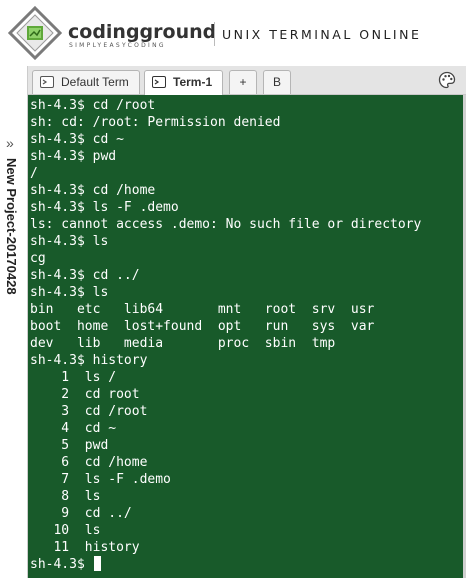  Describe the element at coordinates (104, 207) in the screenshot. I see `terminal-line: sh-4.3$ ls -F .demo` at that location.